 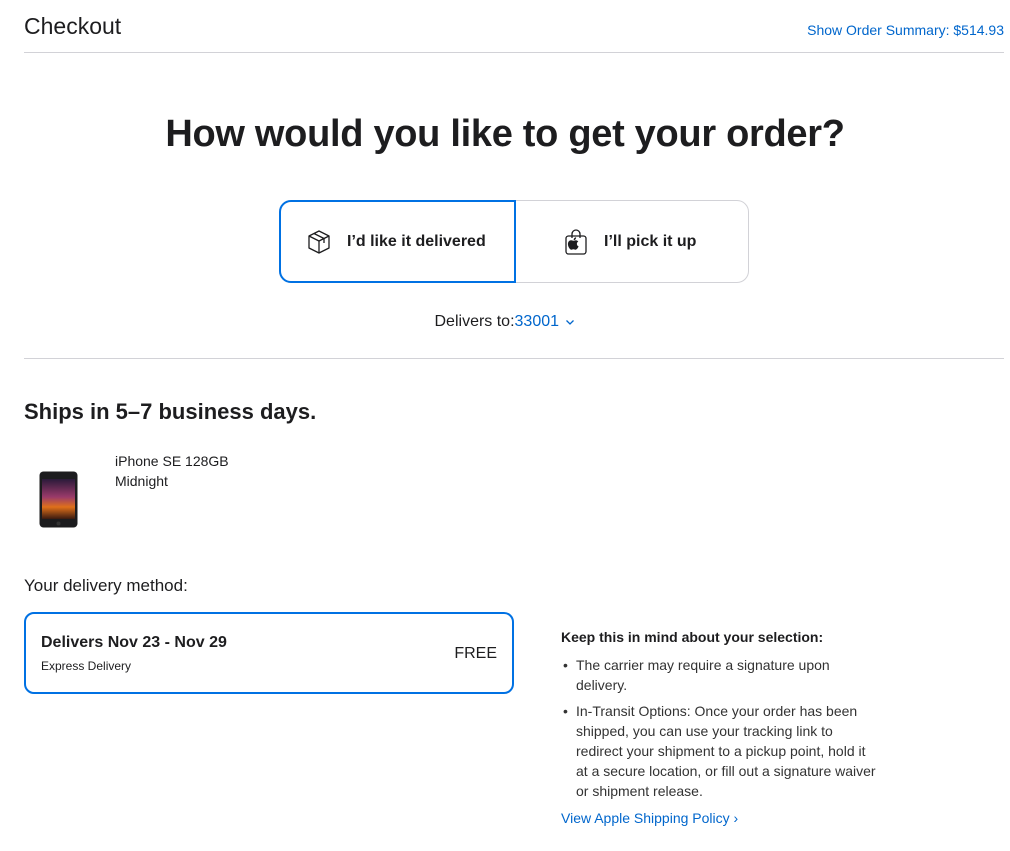 I want to click on zip-code-selector: 33001, so click(x=545, y=321).